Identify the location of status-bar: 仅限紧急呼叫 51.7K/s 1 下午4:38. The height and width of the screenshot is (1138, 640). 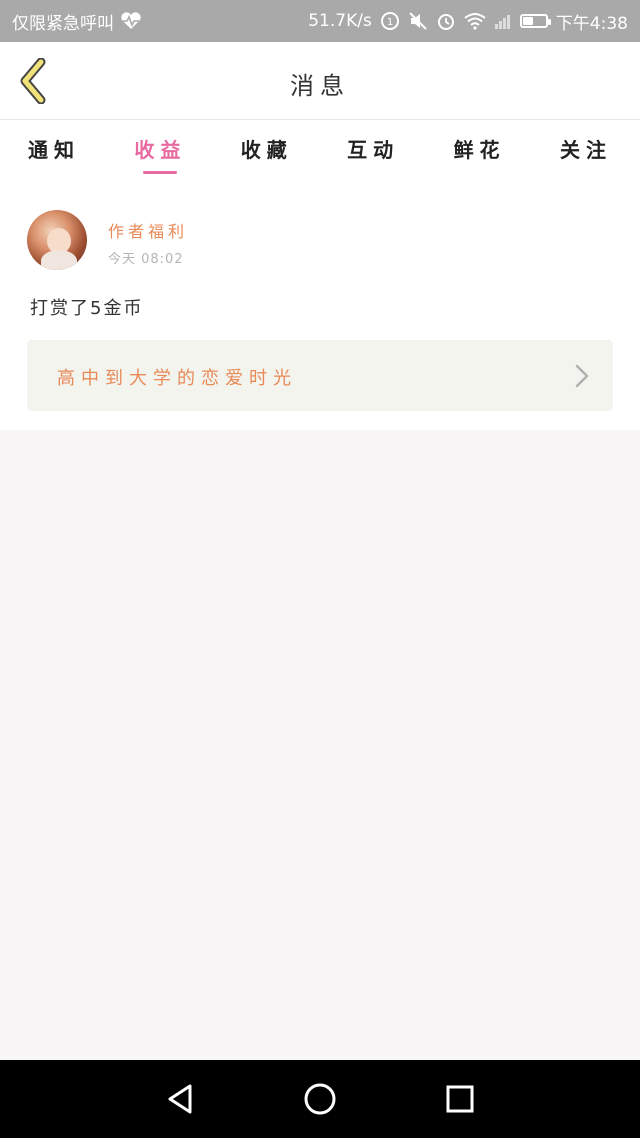
(320, 21).